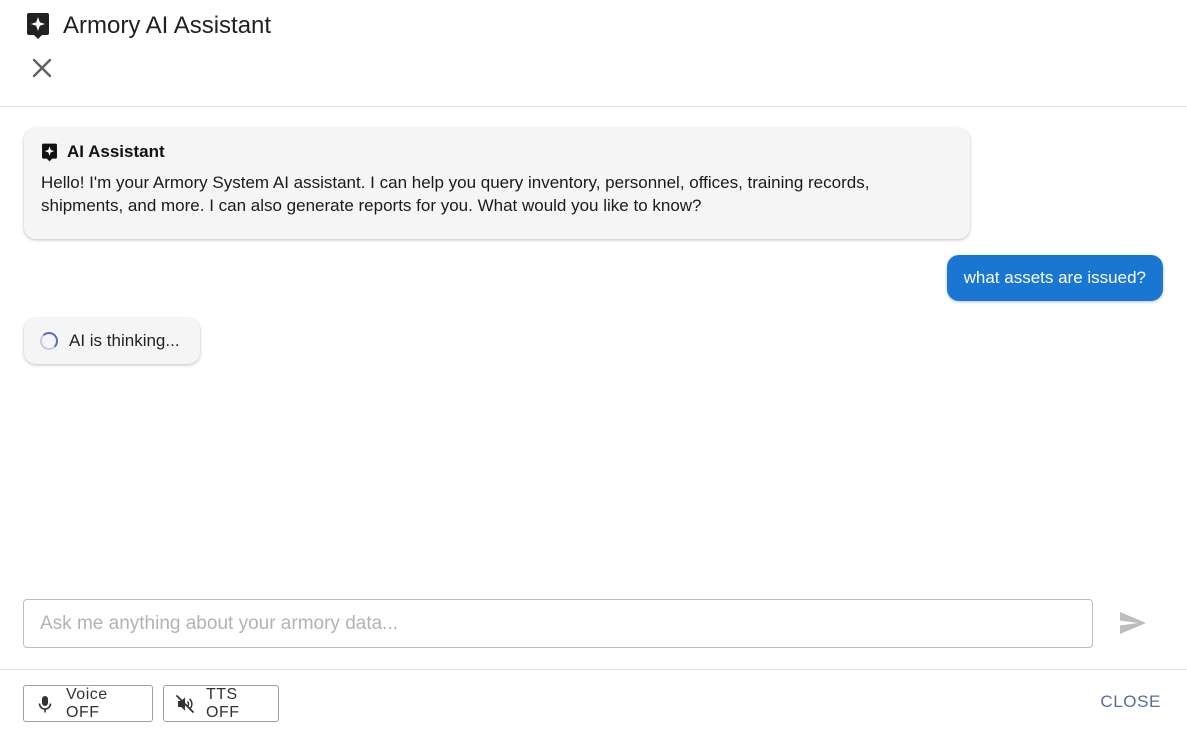  Describe the element at coordinates (1130, 702) in the screenshot. I see `close-button: CLOSE` at that location.